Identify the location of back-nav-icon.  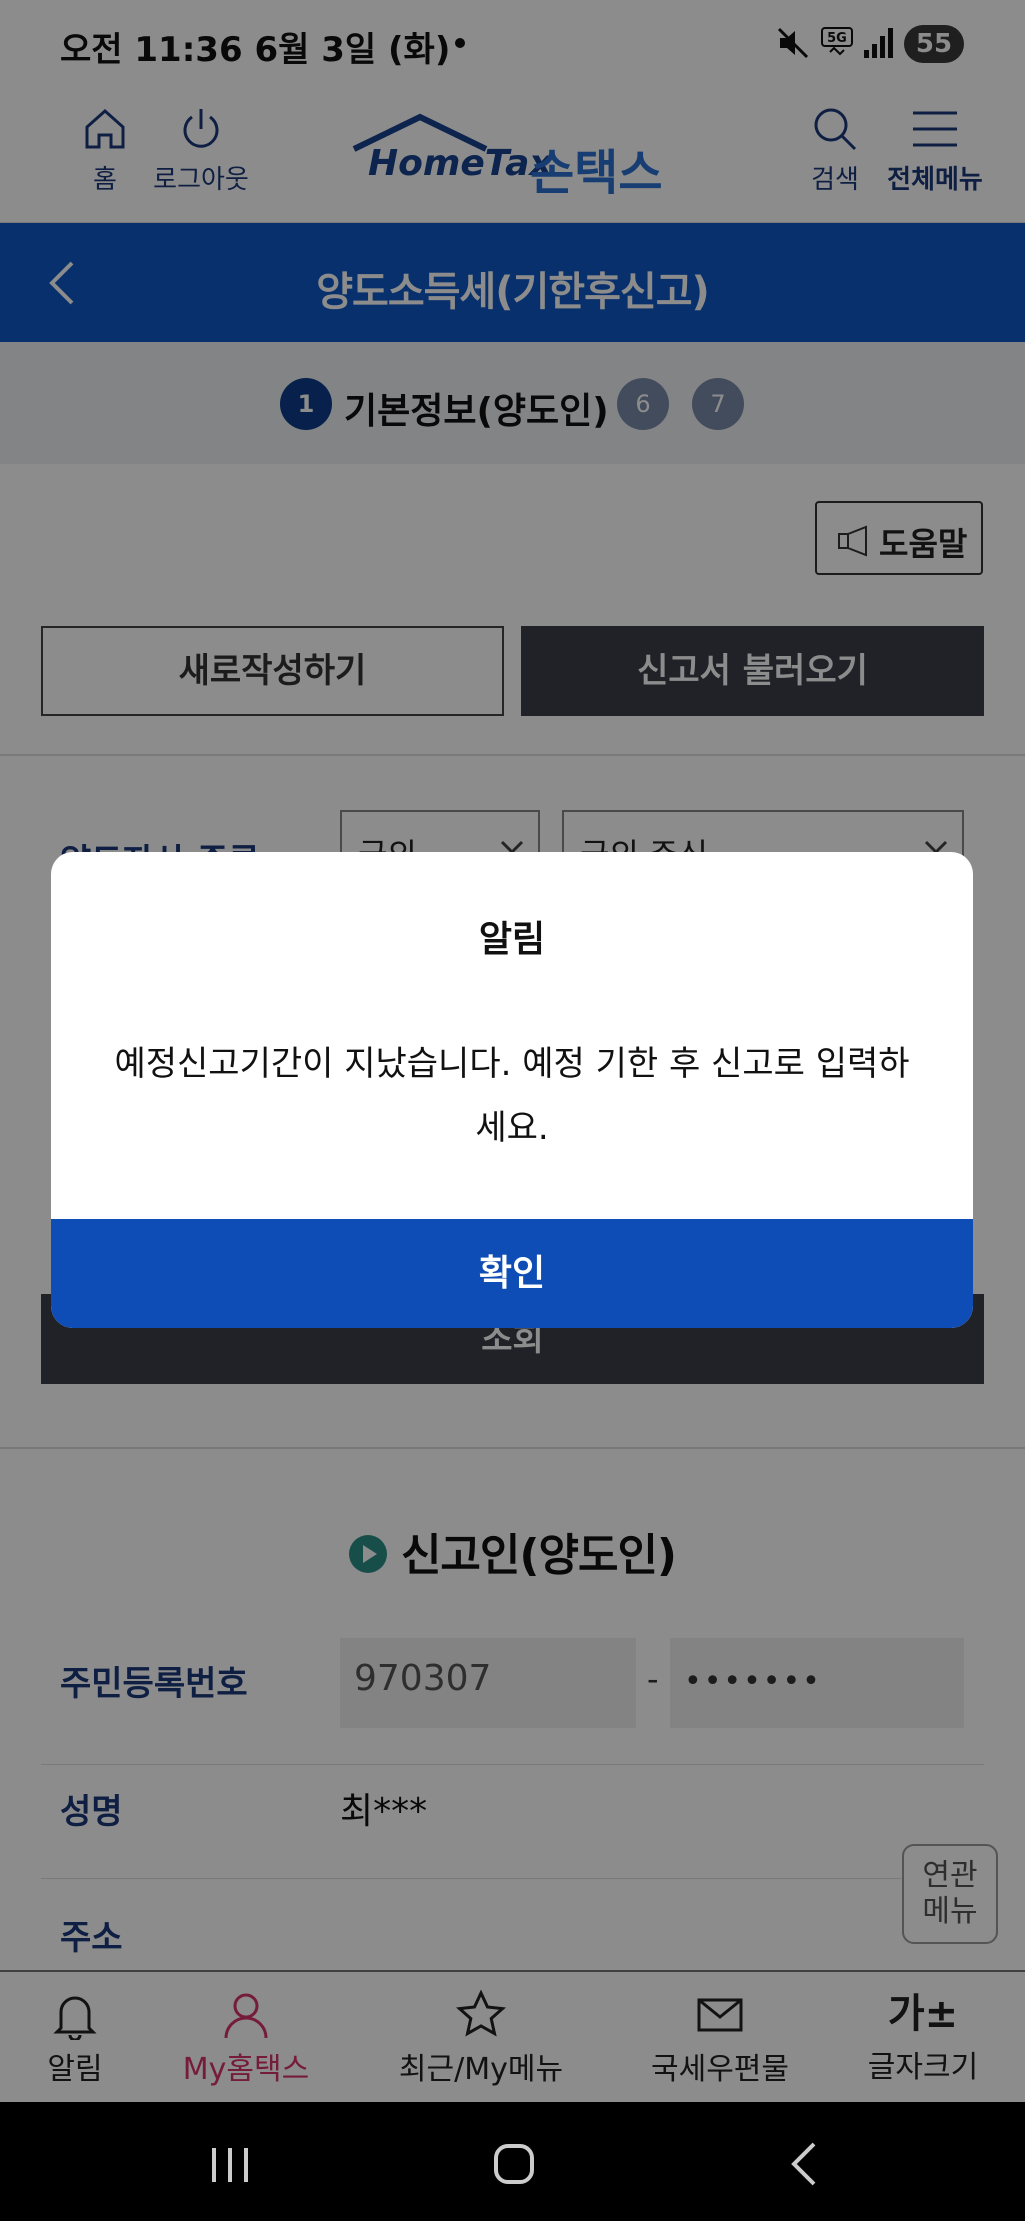
(803, 2164).